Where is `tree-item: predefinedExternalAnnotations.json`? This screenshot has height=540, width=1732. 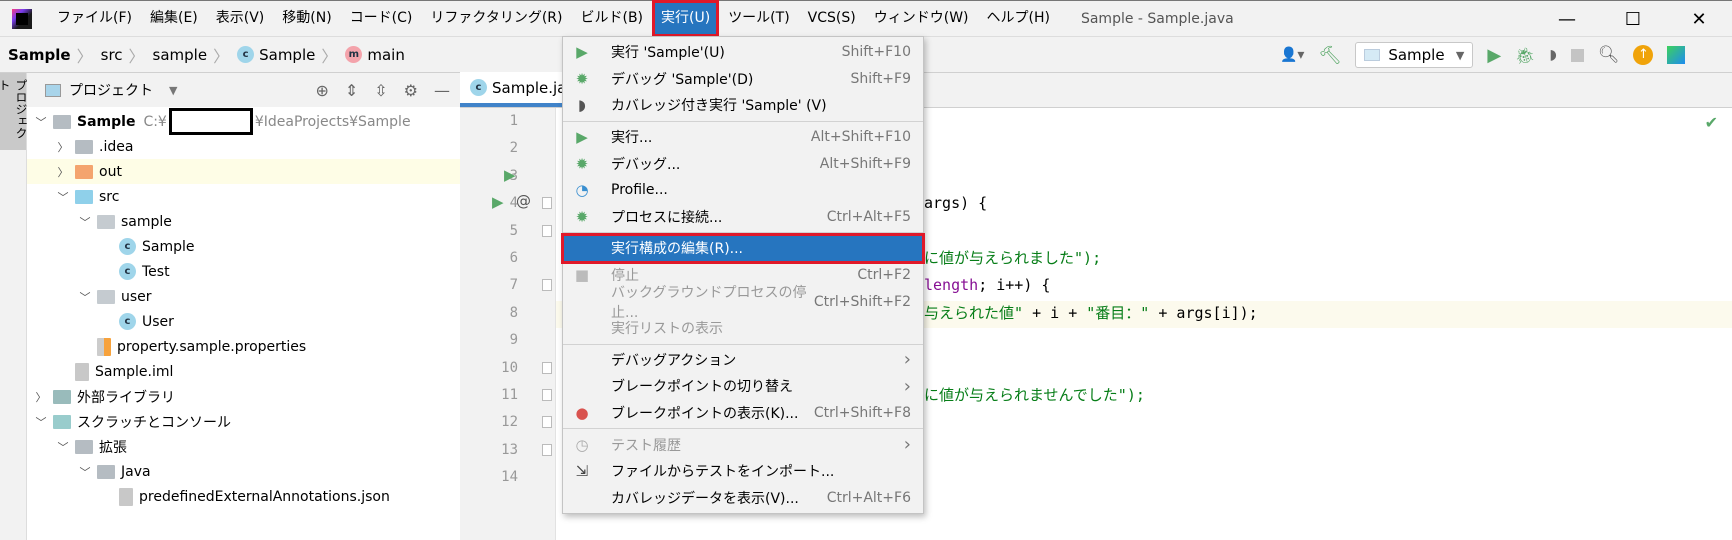
tree-item: predefinedExternalAnnotations.json is located at coordinates (243, 496).